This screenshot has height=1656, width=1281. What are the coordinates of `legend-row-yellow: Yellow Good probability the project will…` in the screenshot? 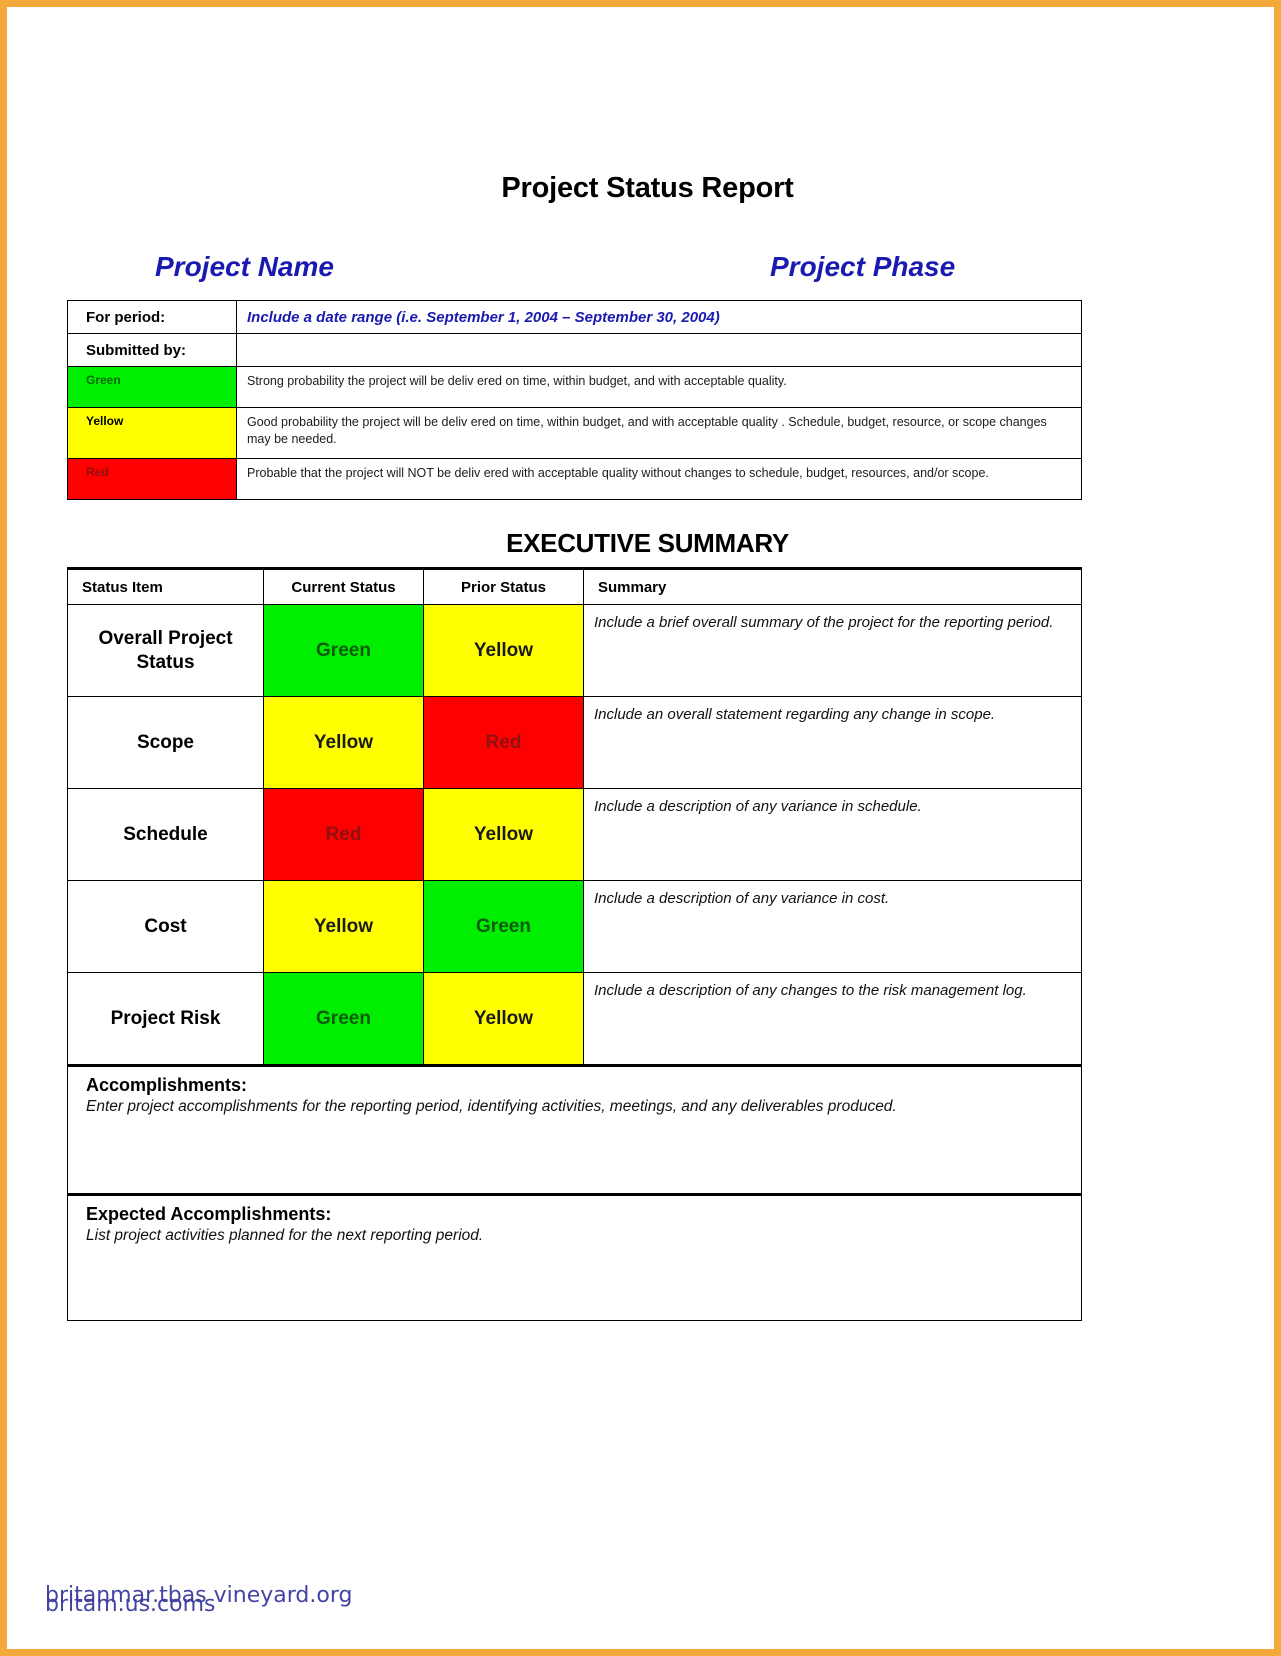 It's located at (574, 433).